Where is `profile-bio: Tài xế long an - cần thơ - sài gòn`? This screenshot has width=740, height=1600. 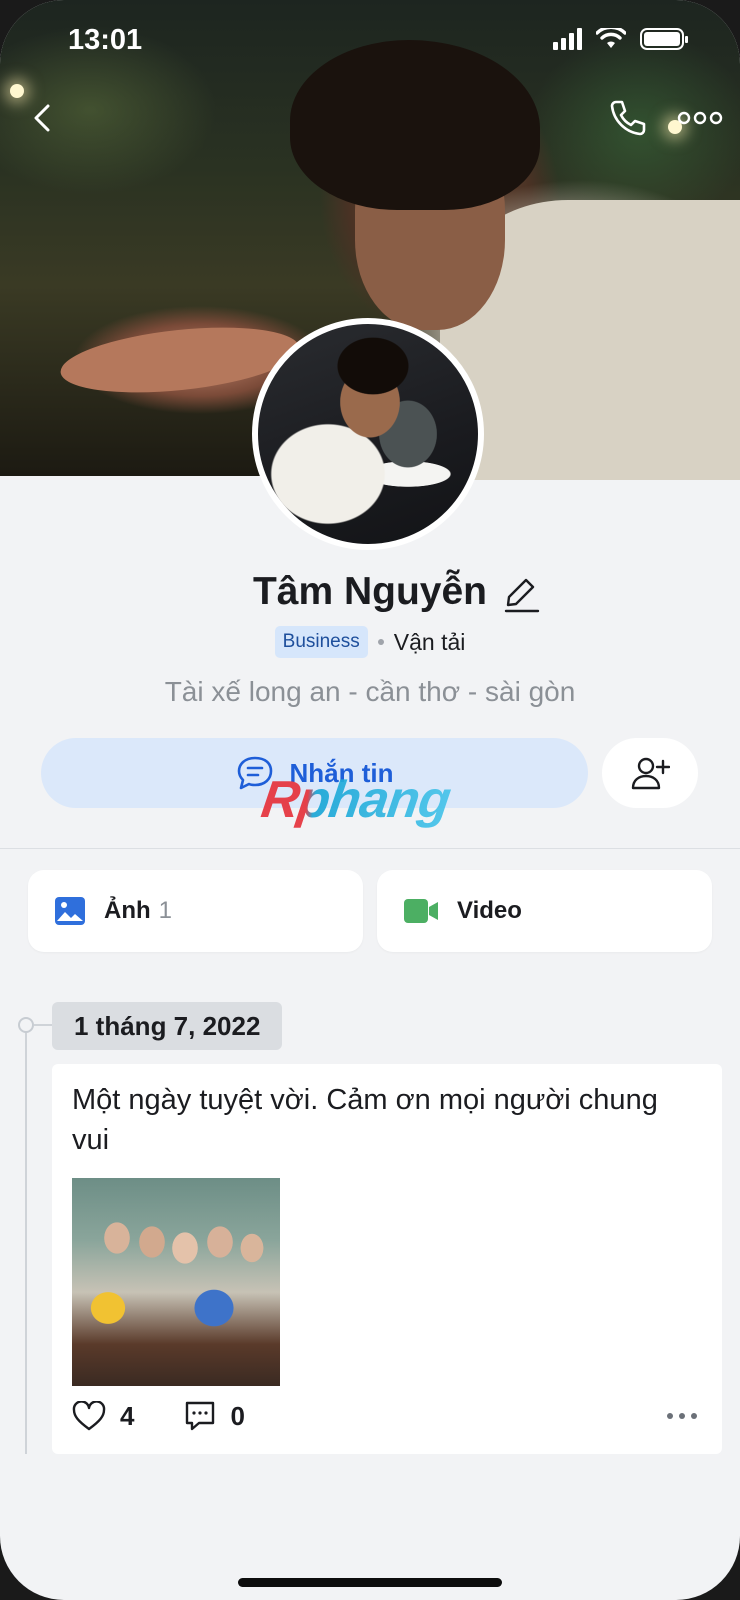 profile-bio: Tài xế long an - cần thơ - sài gòn is located at coordinates (370, 691).